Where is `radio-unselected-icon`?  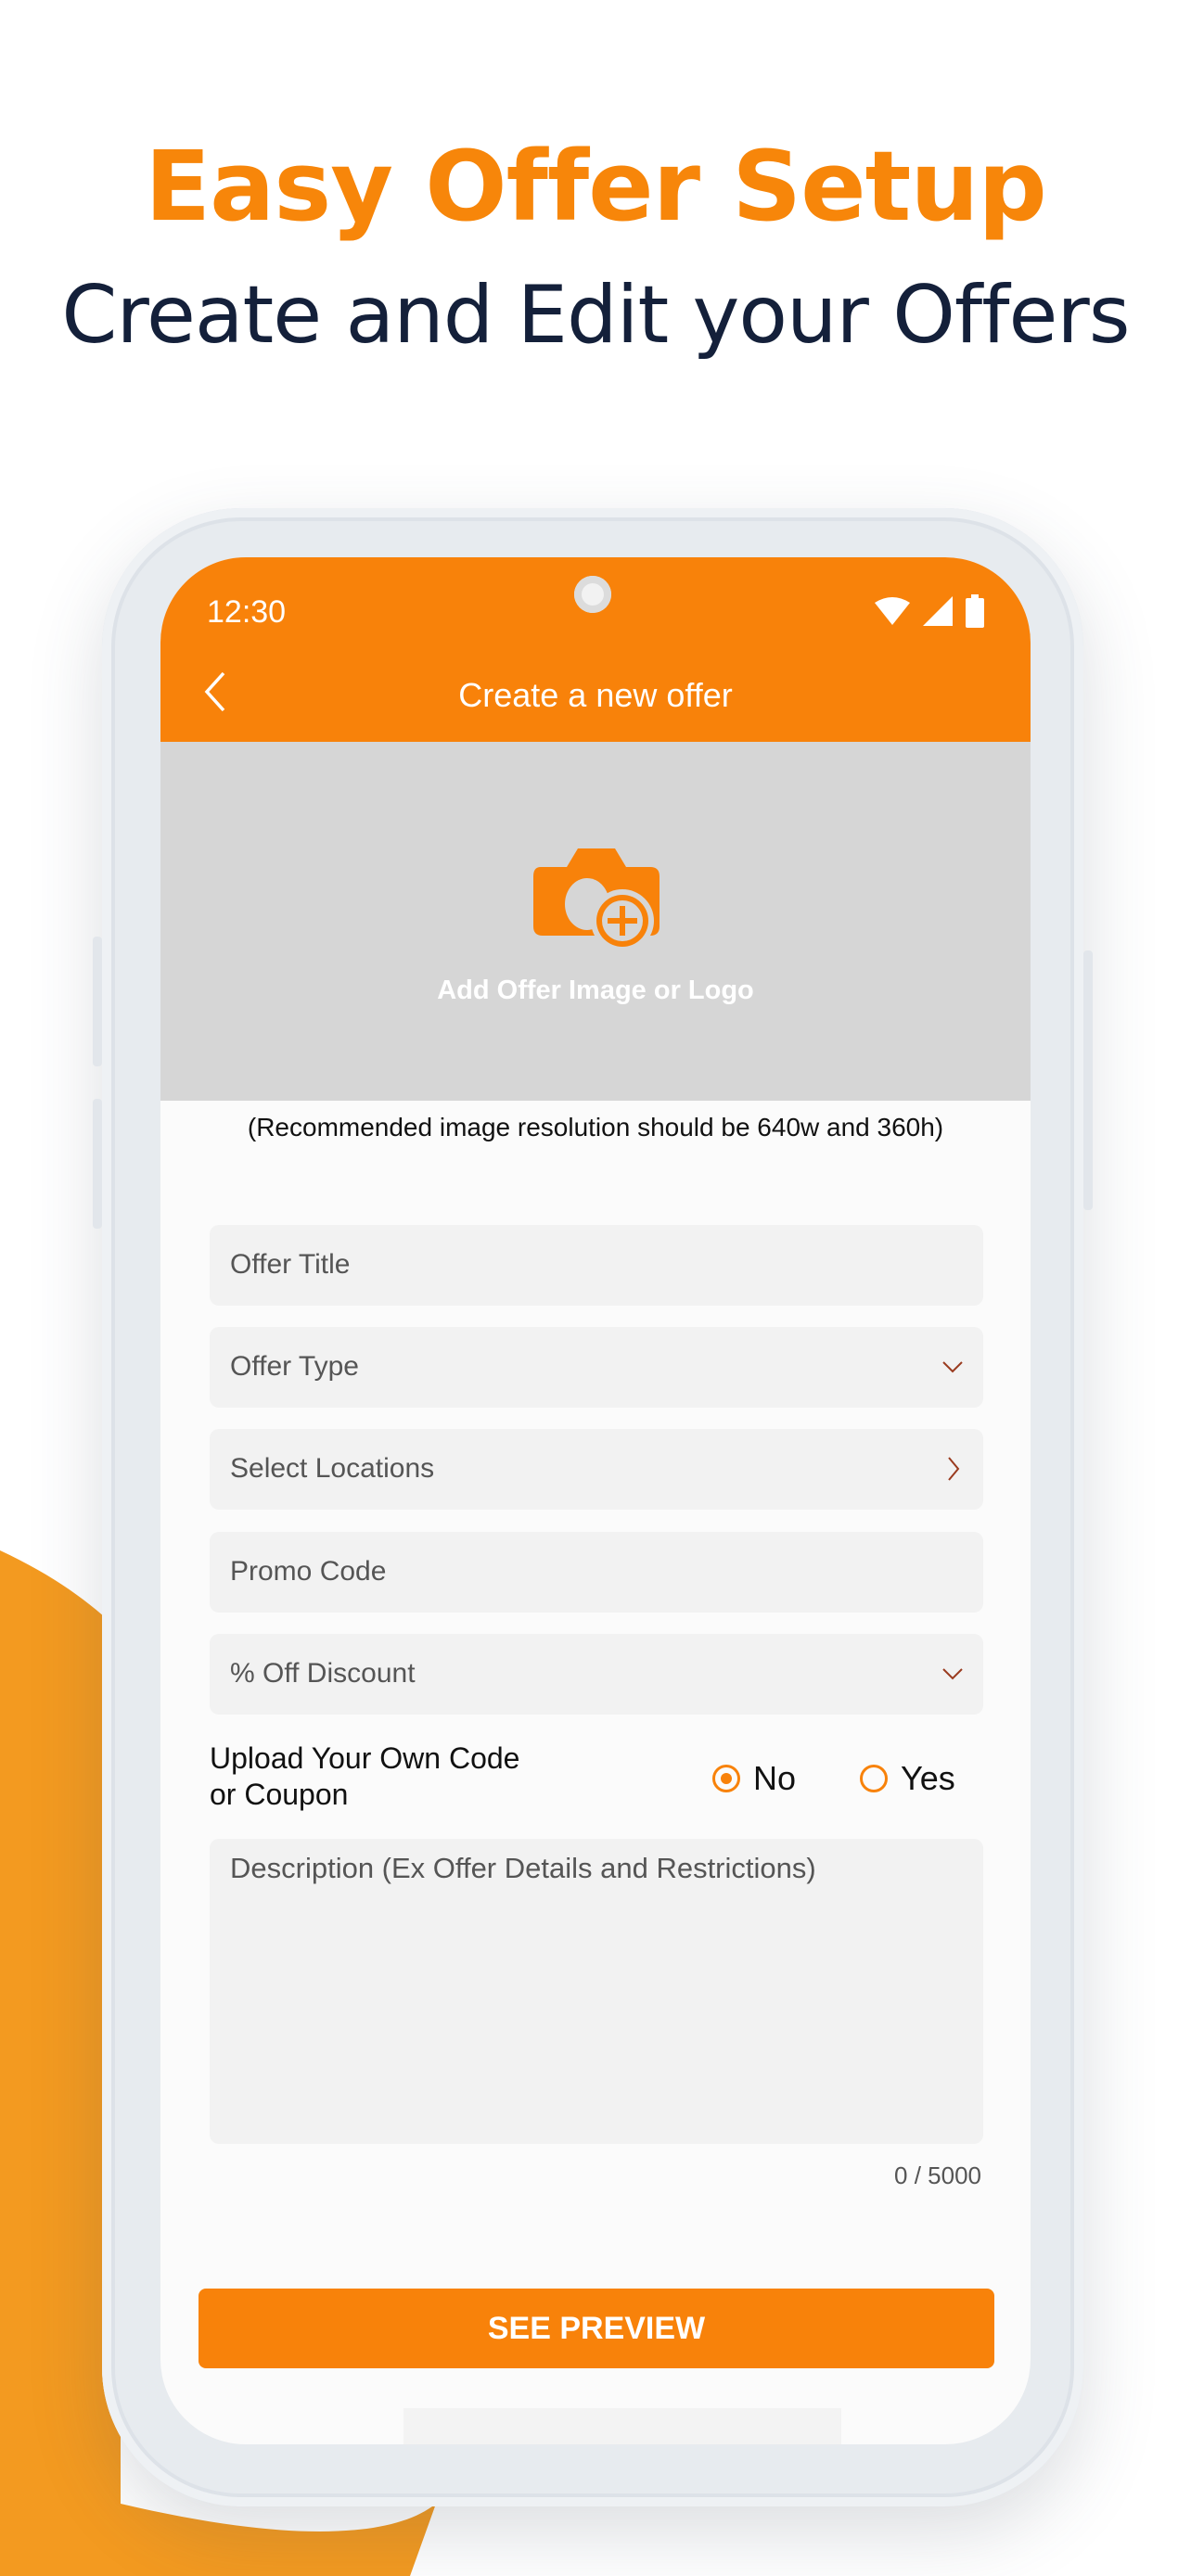
radio-unselected-icon is located at coordinates (874, 1779).